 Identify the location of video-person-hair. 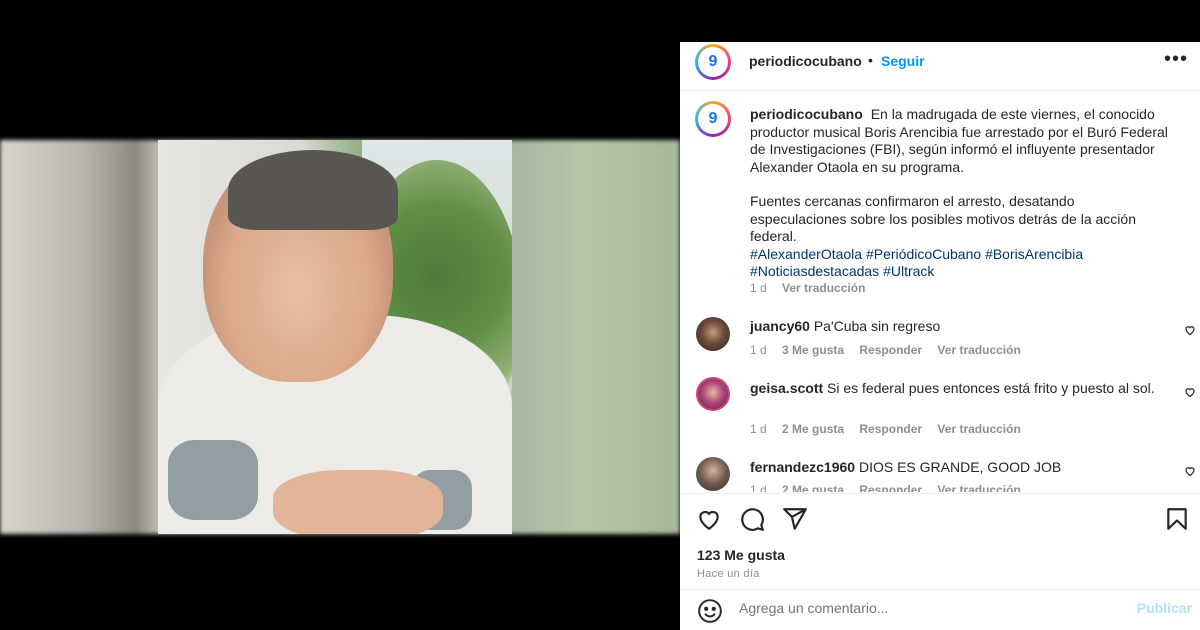
(313, 190).